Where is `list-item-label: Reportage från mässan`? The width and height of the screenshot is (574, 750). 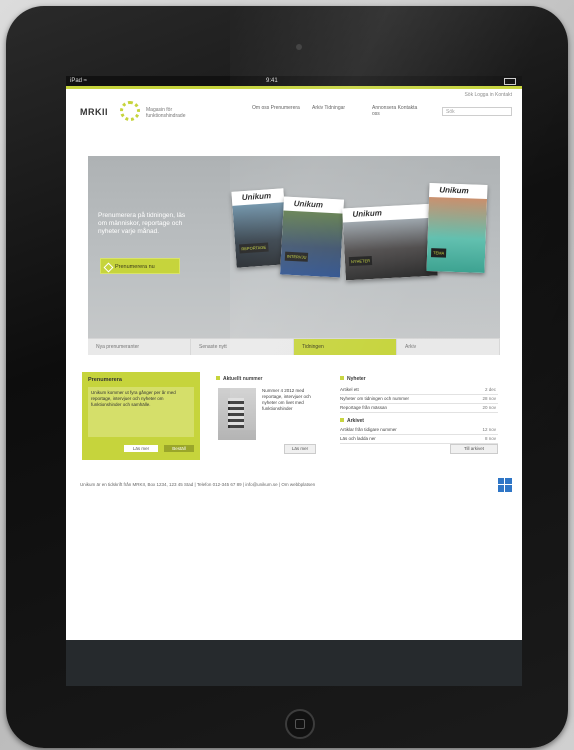
list-item-label: Reportage från mässan is located at coordinates (364, 407).